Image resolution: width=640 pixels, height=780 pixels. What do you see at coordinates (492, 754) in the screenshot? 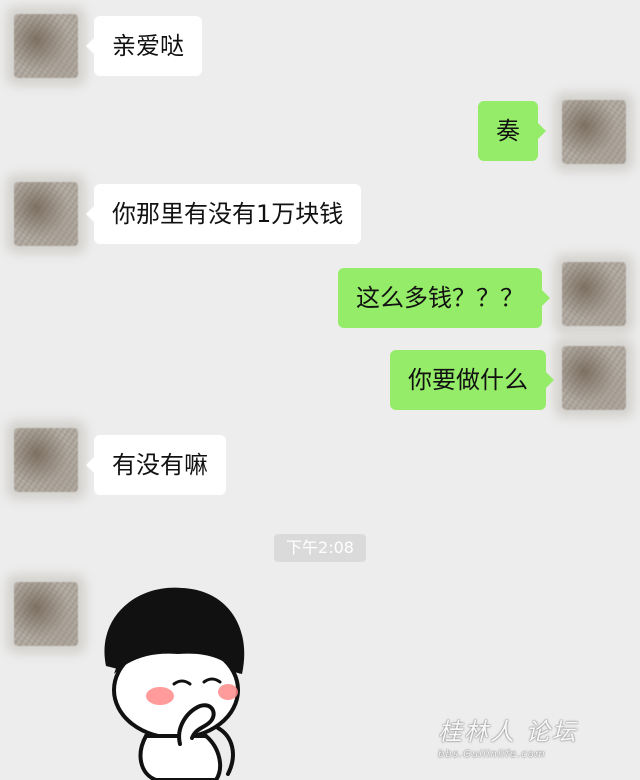
I see `watermark-url: bbs.Guilinlife.com` at bounding box center [492, 754].